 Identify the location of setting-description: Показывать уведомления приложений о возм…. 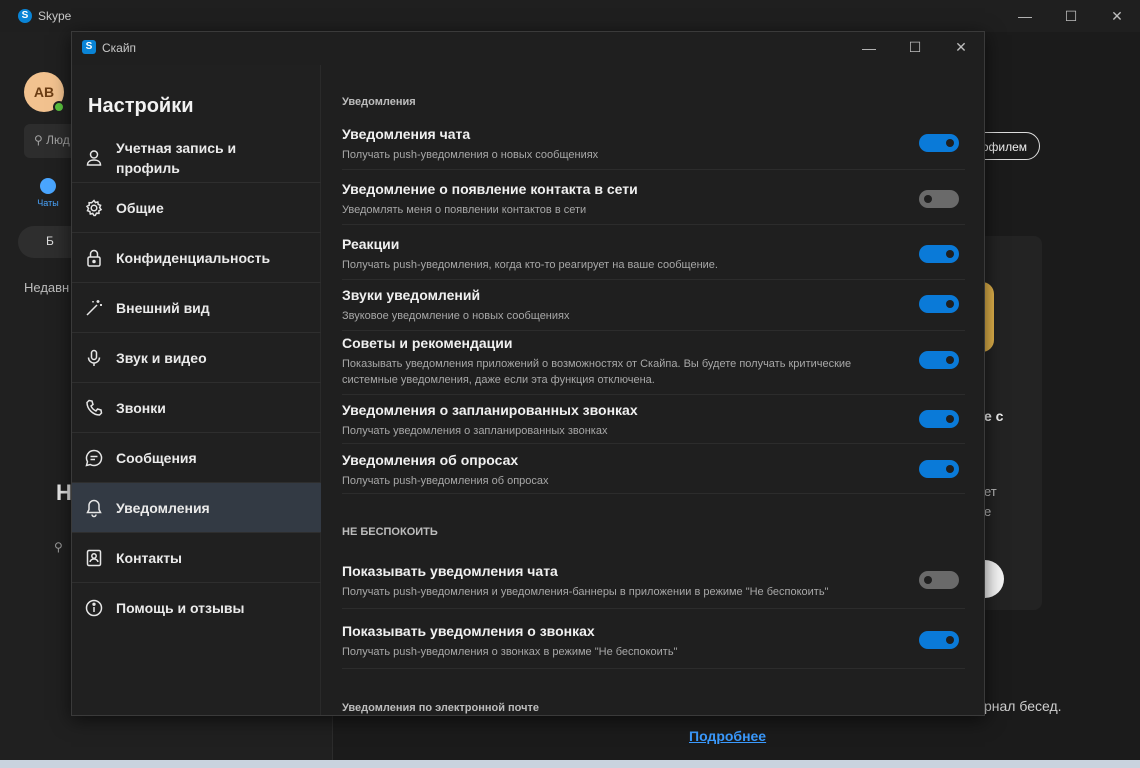
(597, 372).